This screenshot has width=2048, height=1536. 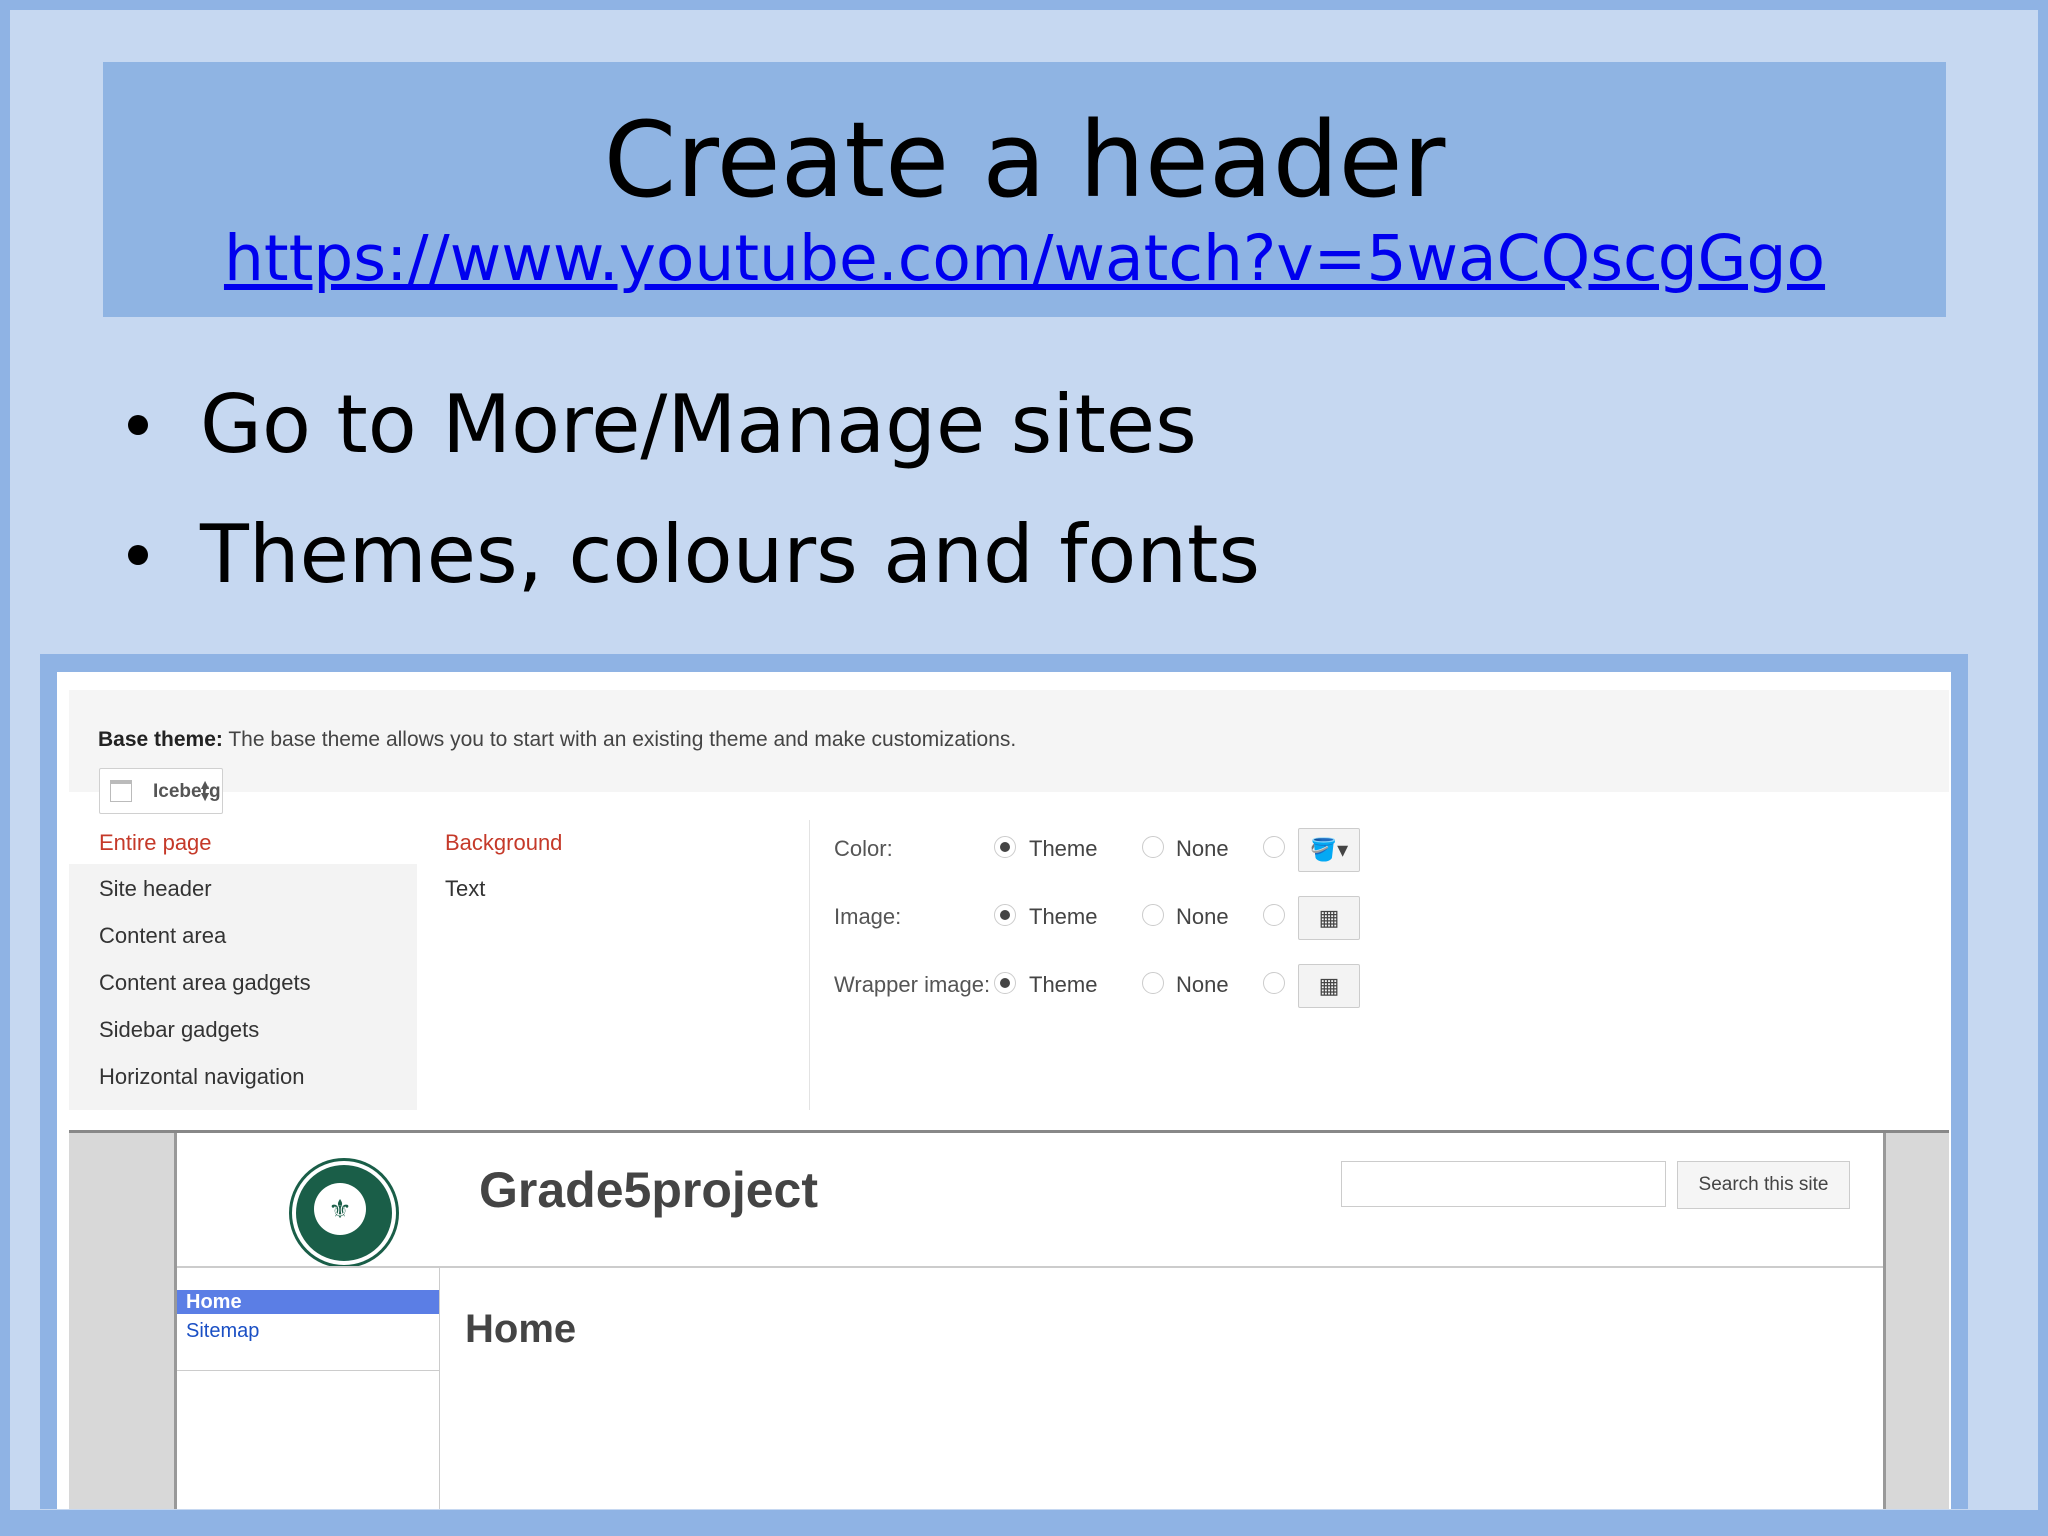 I want to click on image-theme-radio, so click(x=1005, y=915).